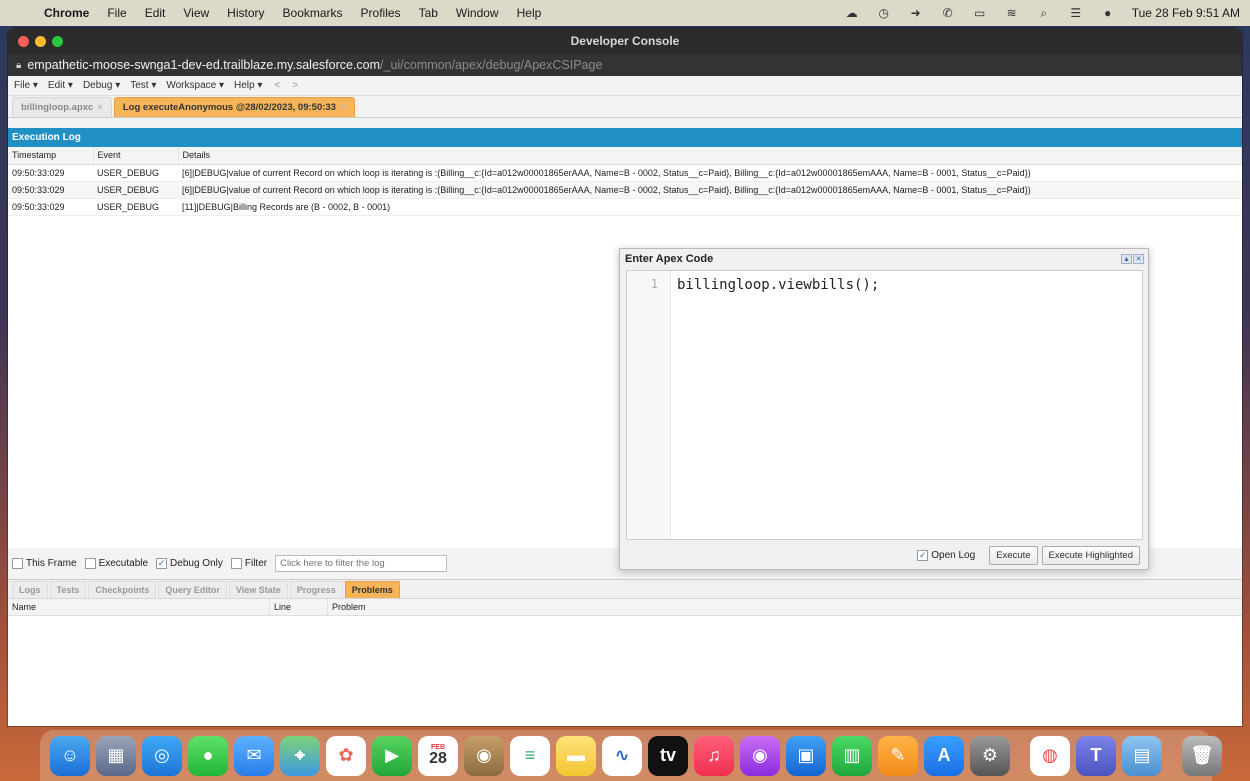  Describe the element at coordinates (60, 85) in the screenshot. I see `dc-menu-edit: Edit ▾` at that location.